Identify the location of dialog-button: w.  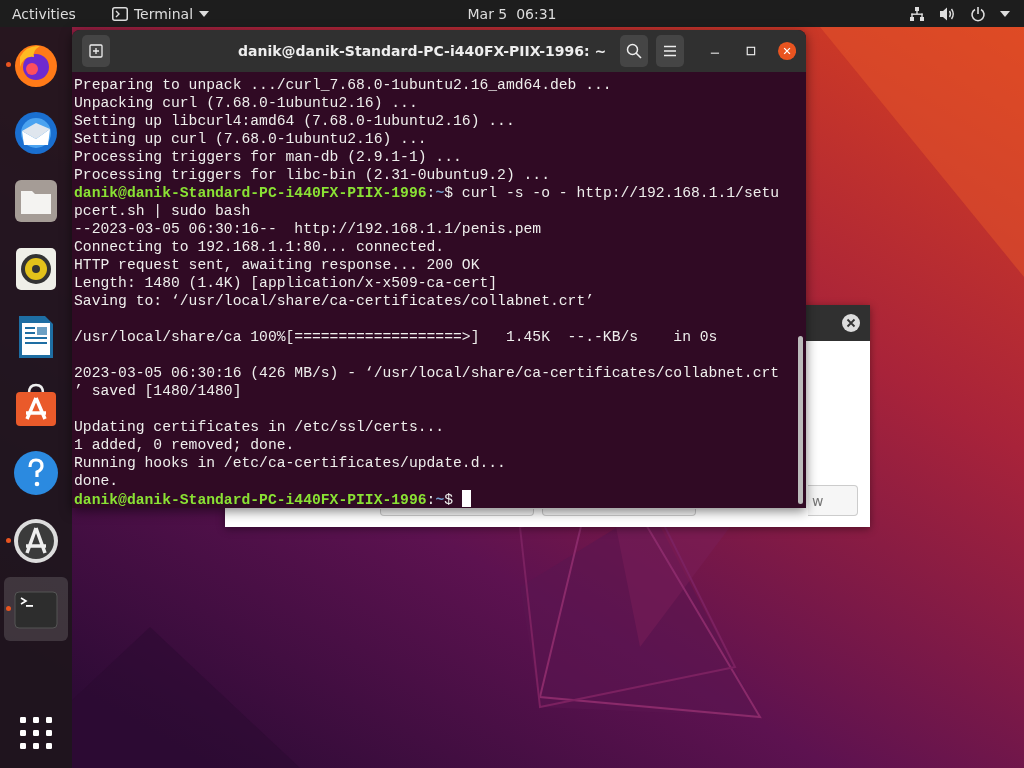
(833, 500).